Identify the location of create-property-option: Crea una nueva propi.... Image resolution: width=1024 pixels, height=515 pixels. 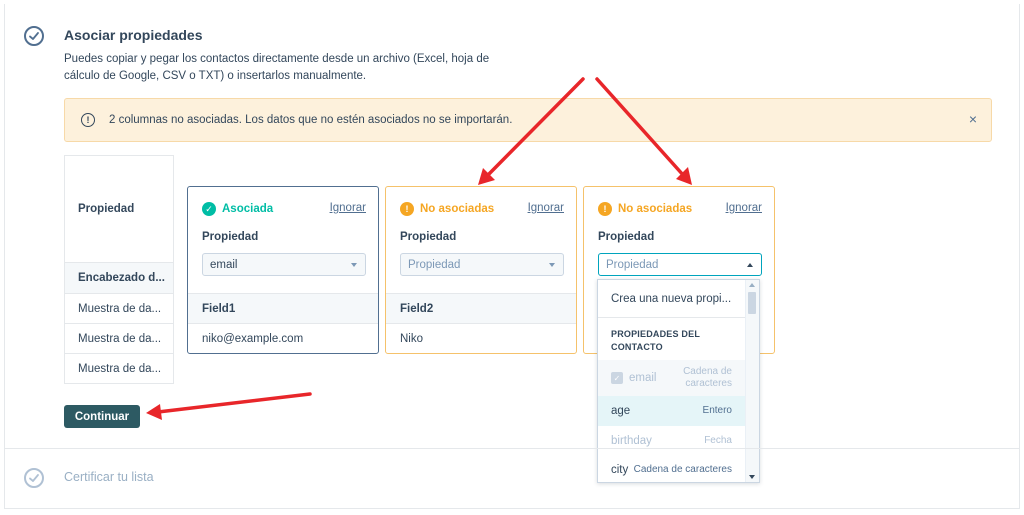
(672, 299).